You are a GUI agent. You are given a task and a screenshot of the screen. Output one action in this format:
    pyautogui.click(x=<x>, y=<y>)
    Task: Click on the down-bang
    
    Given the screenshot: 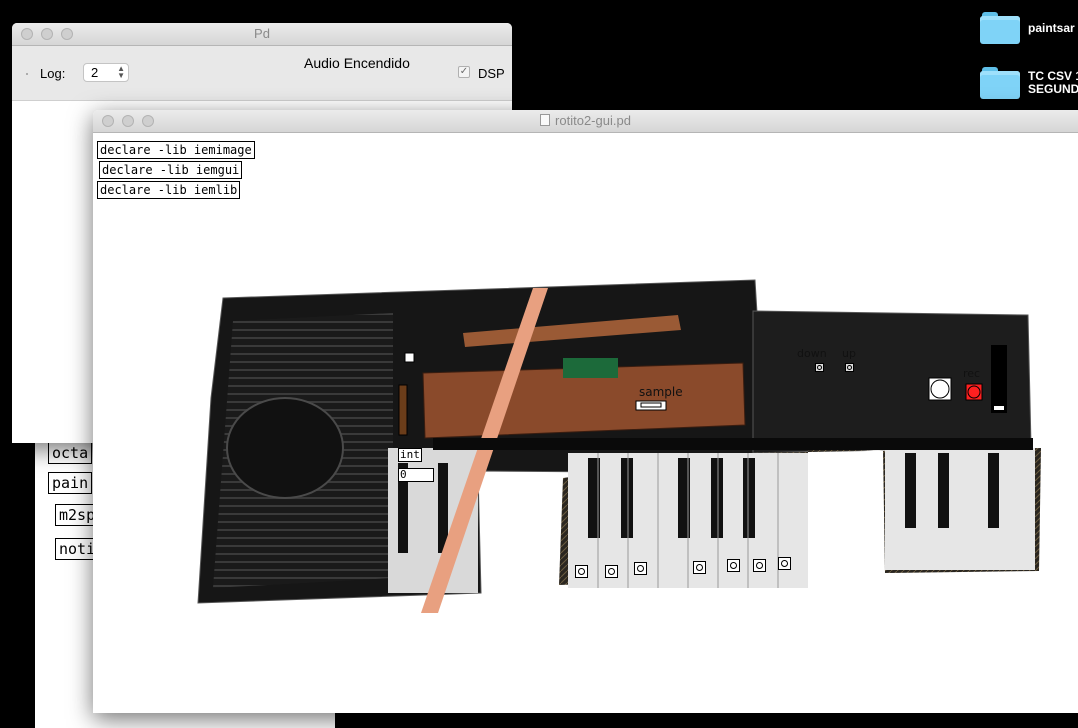 What is the action you would take?
    pyautogui.click(x=819, y=367)
    